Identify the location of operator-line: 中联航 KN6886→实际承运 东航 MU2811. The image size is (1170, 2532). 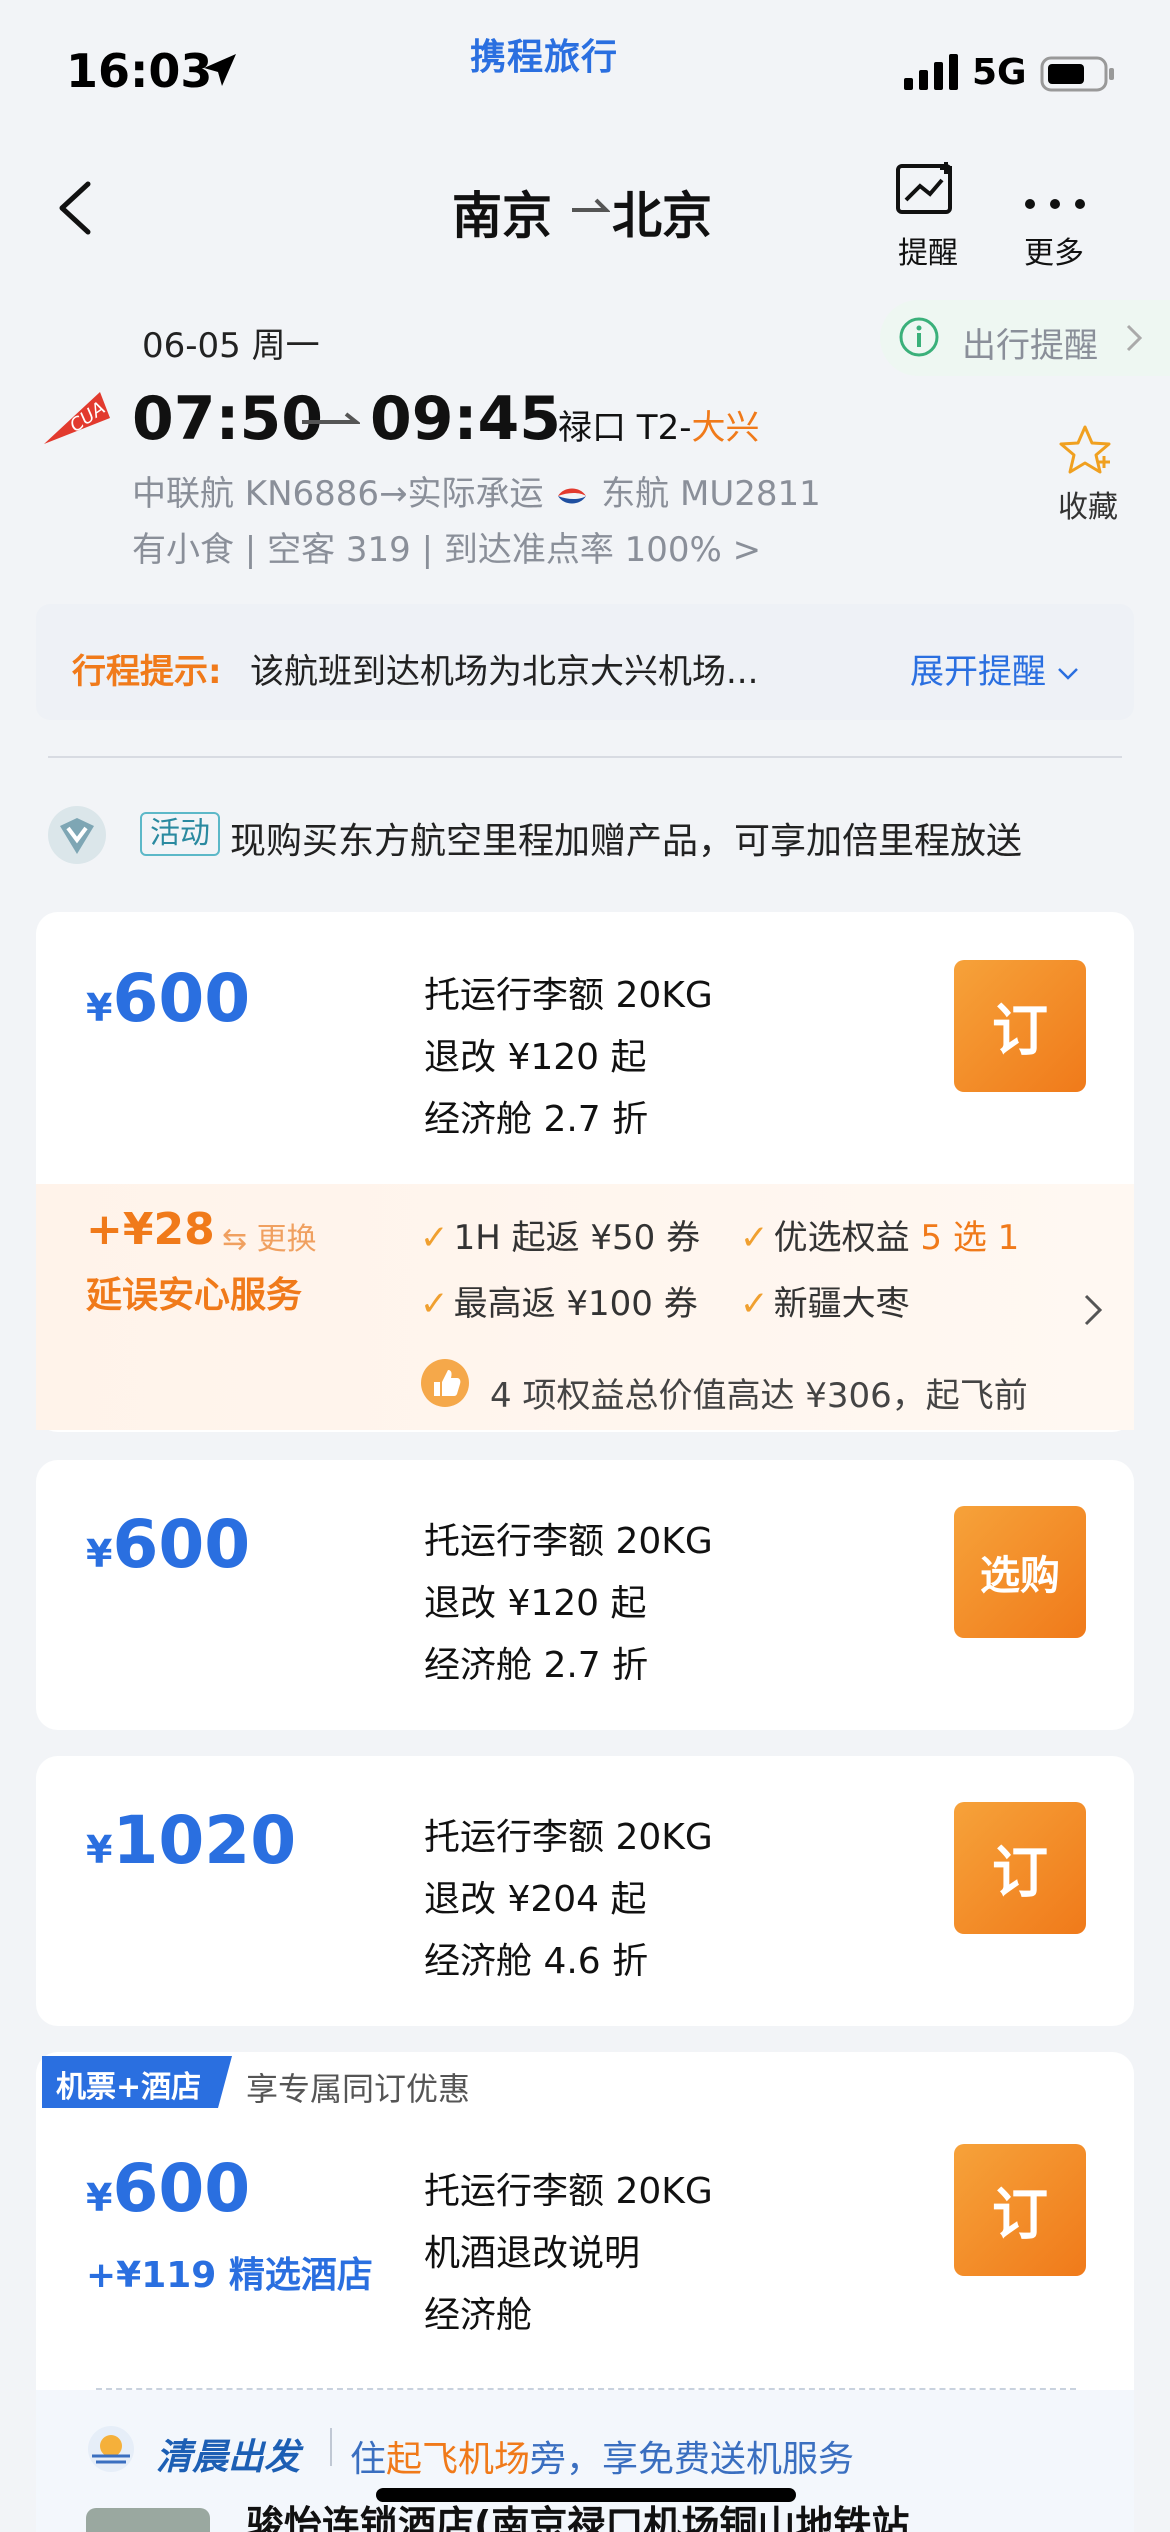
(476, 490).